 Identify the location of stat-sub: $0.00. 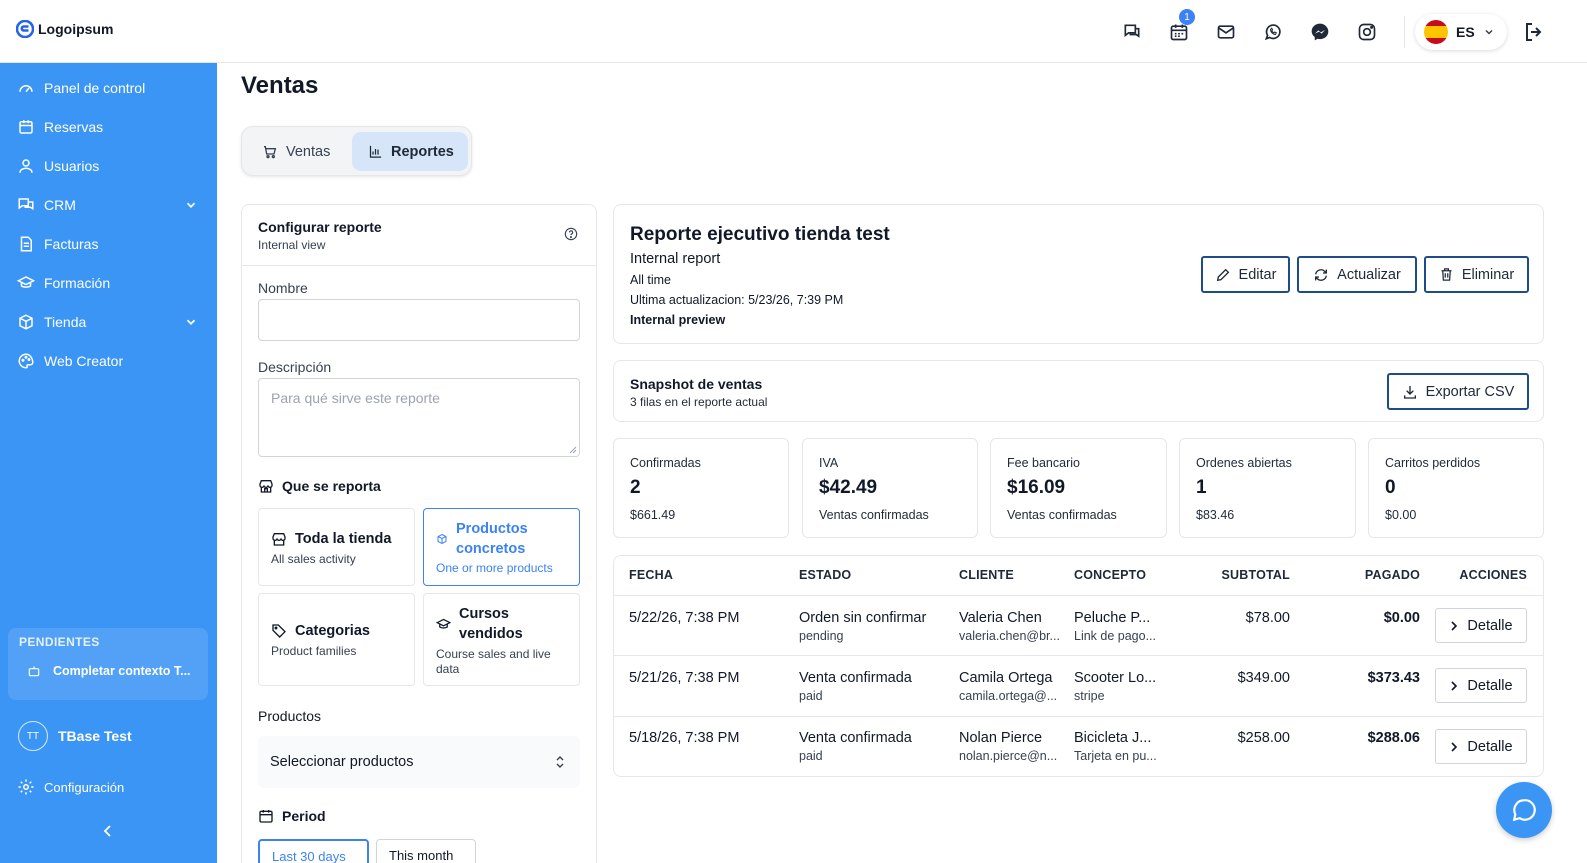
(1401, 515).